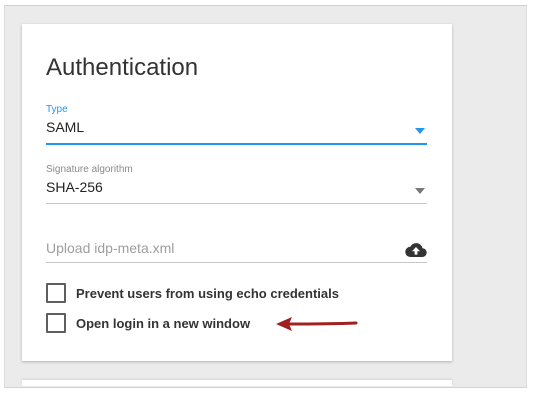 The image size is (534, 399). Describe the element at coordinates (416, 252) in the screenshot. I see `cloud-upload-icon` at that location.